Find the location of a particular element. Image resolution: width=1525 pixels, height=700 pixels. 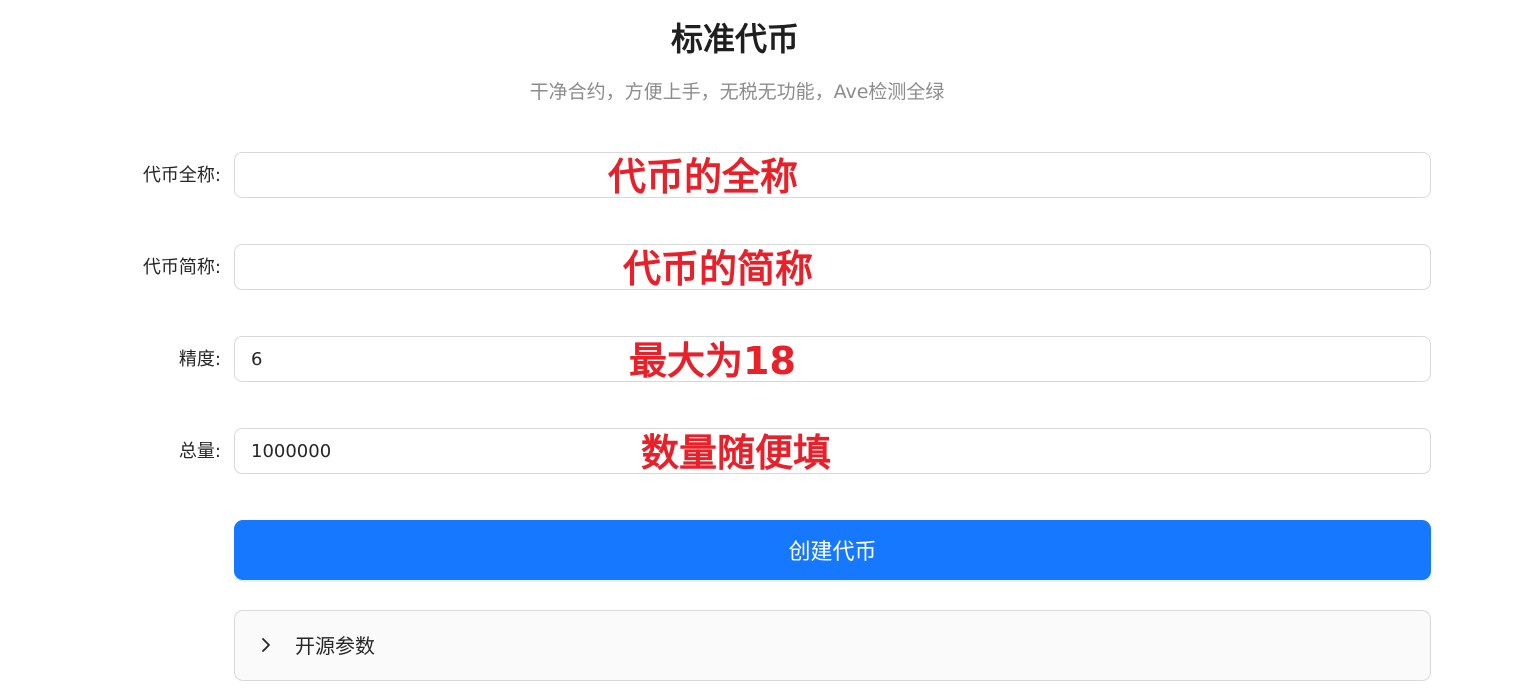

open-source-params-panel: 开源参数 is located at coordinates (832, 645).